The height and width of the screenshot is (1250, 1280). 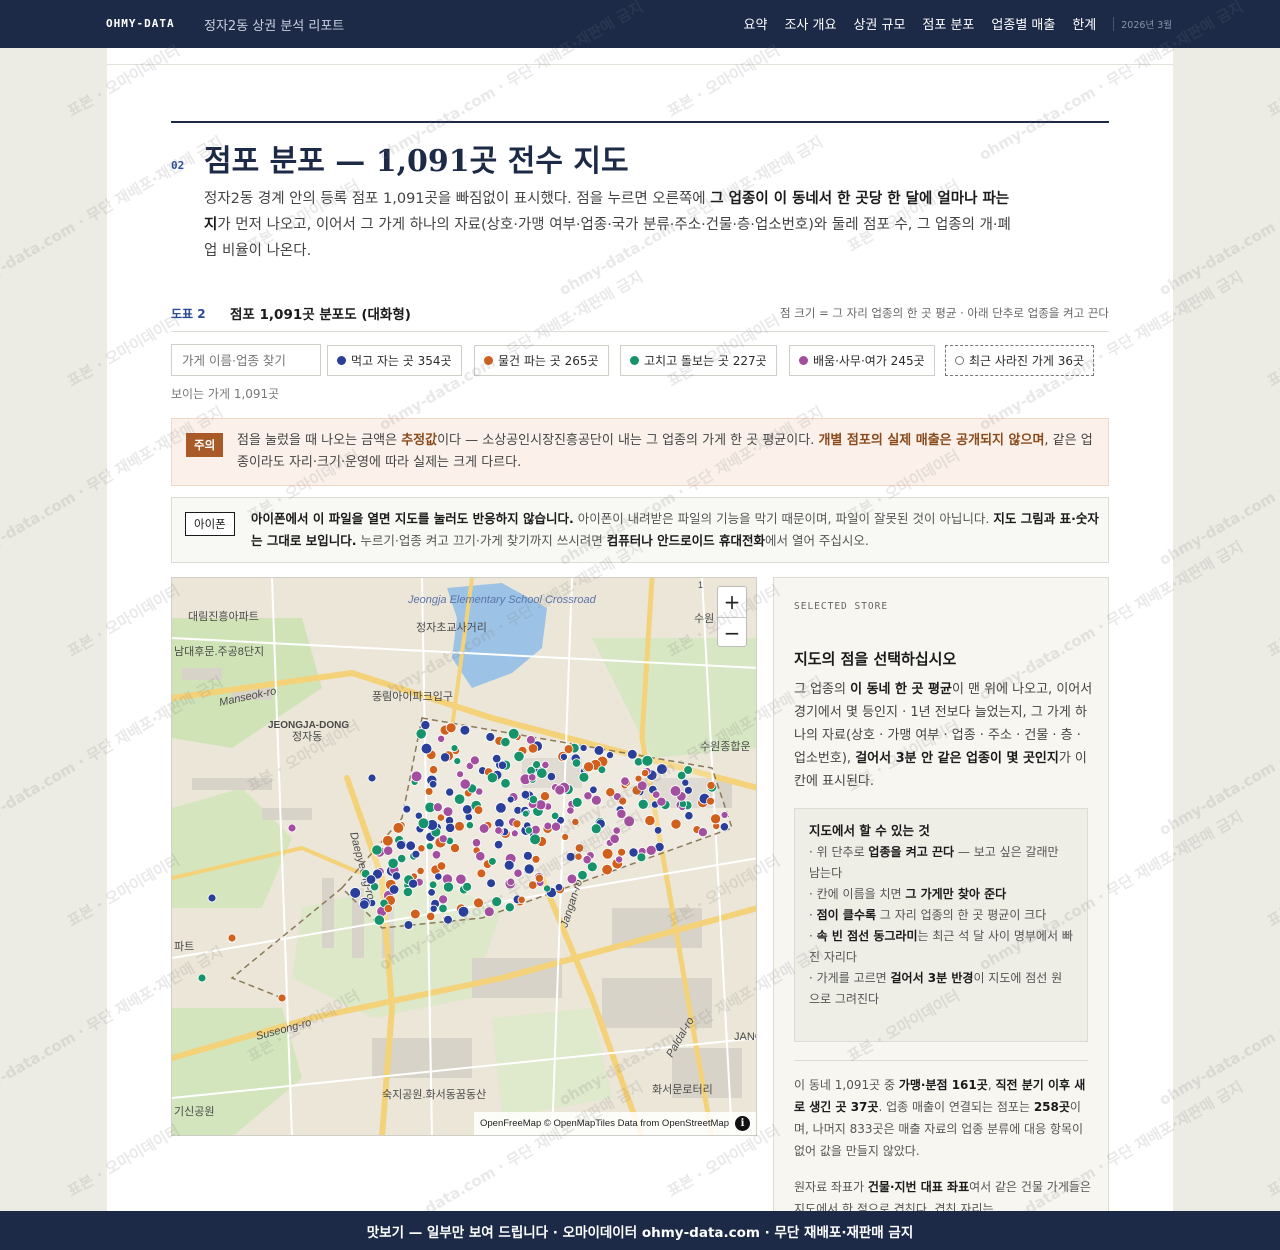 I want to click on nav-item-limitations: 한계, so click(x=1084, y=23).